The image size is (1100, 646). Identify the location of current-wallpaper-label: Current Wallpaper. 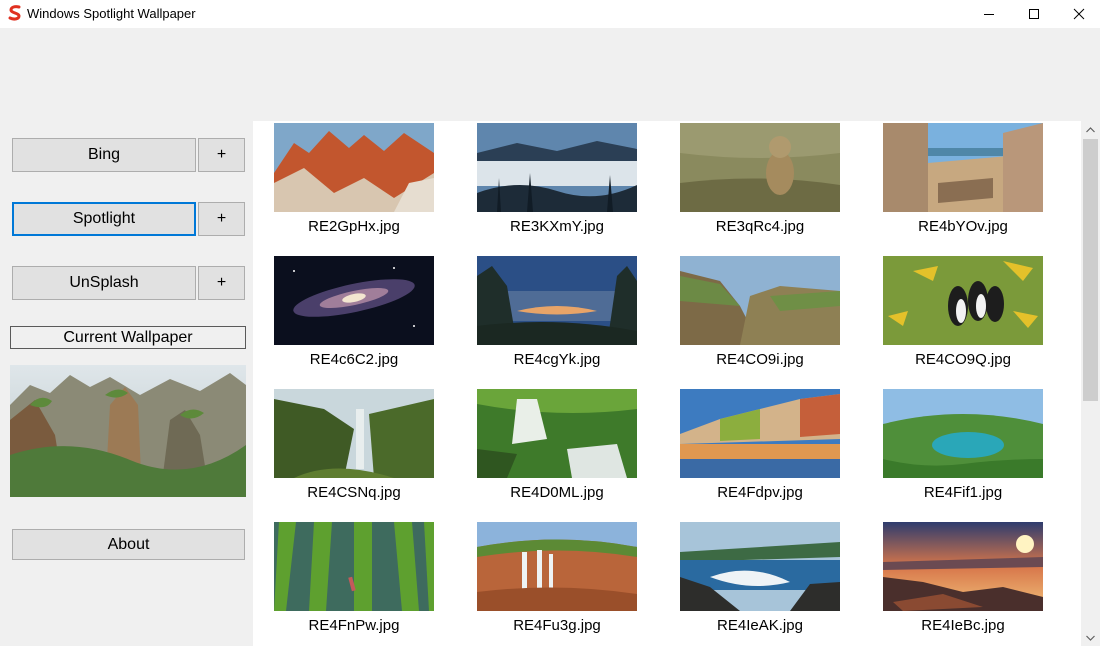
(128, 337).